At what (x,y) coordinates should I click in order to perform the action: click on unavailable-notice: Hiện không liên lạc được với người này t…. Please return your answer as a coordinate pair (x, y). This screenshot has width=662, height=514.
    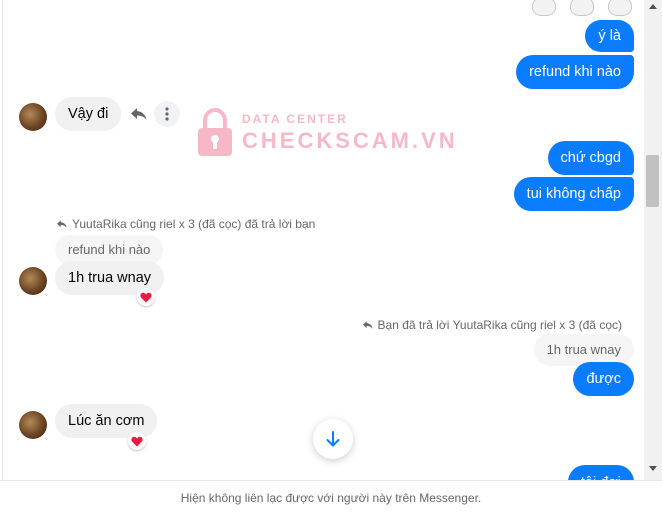
    Looking at the image, I should click on (331, 497).